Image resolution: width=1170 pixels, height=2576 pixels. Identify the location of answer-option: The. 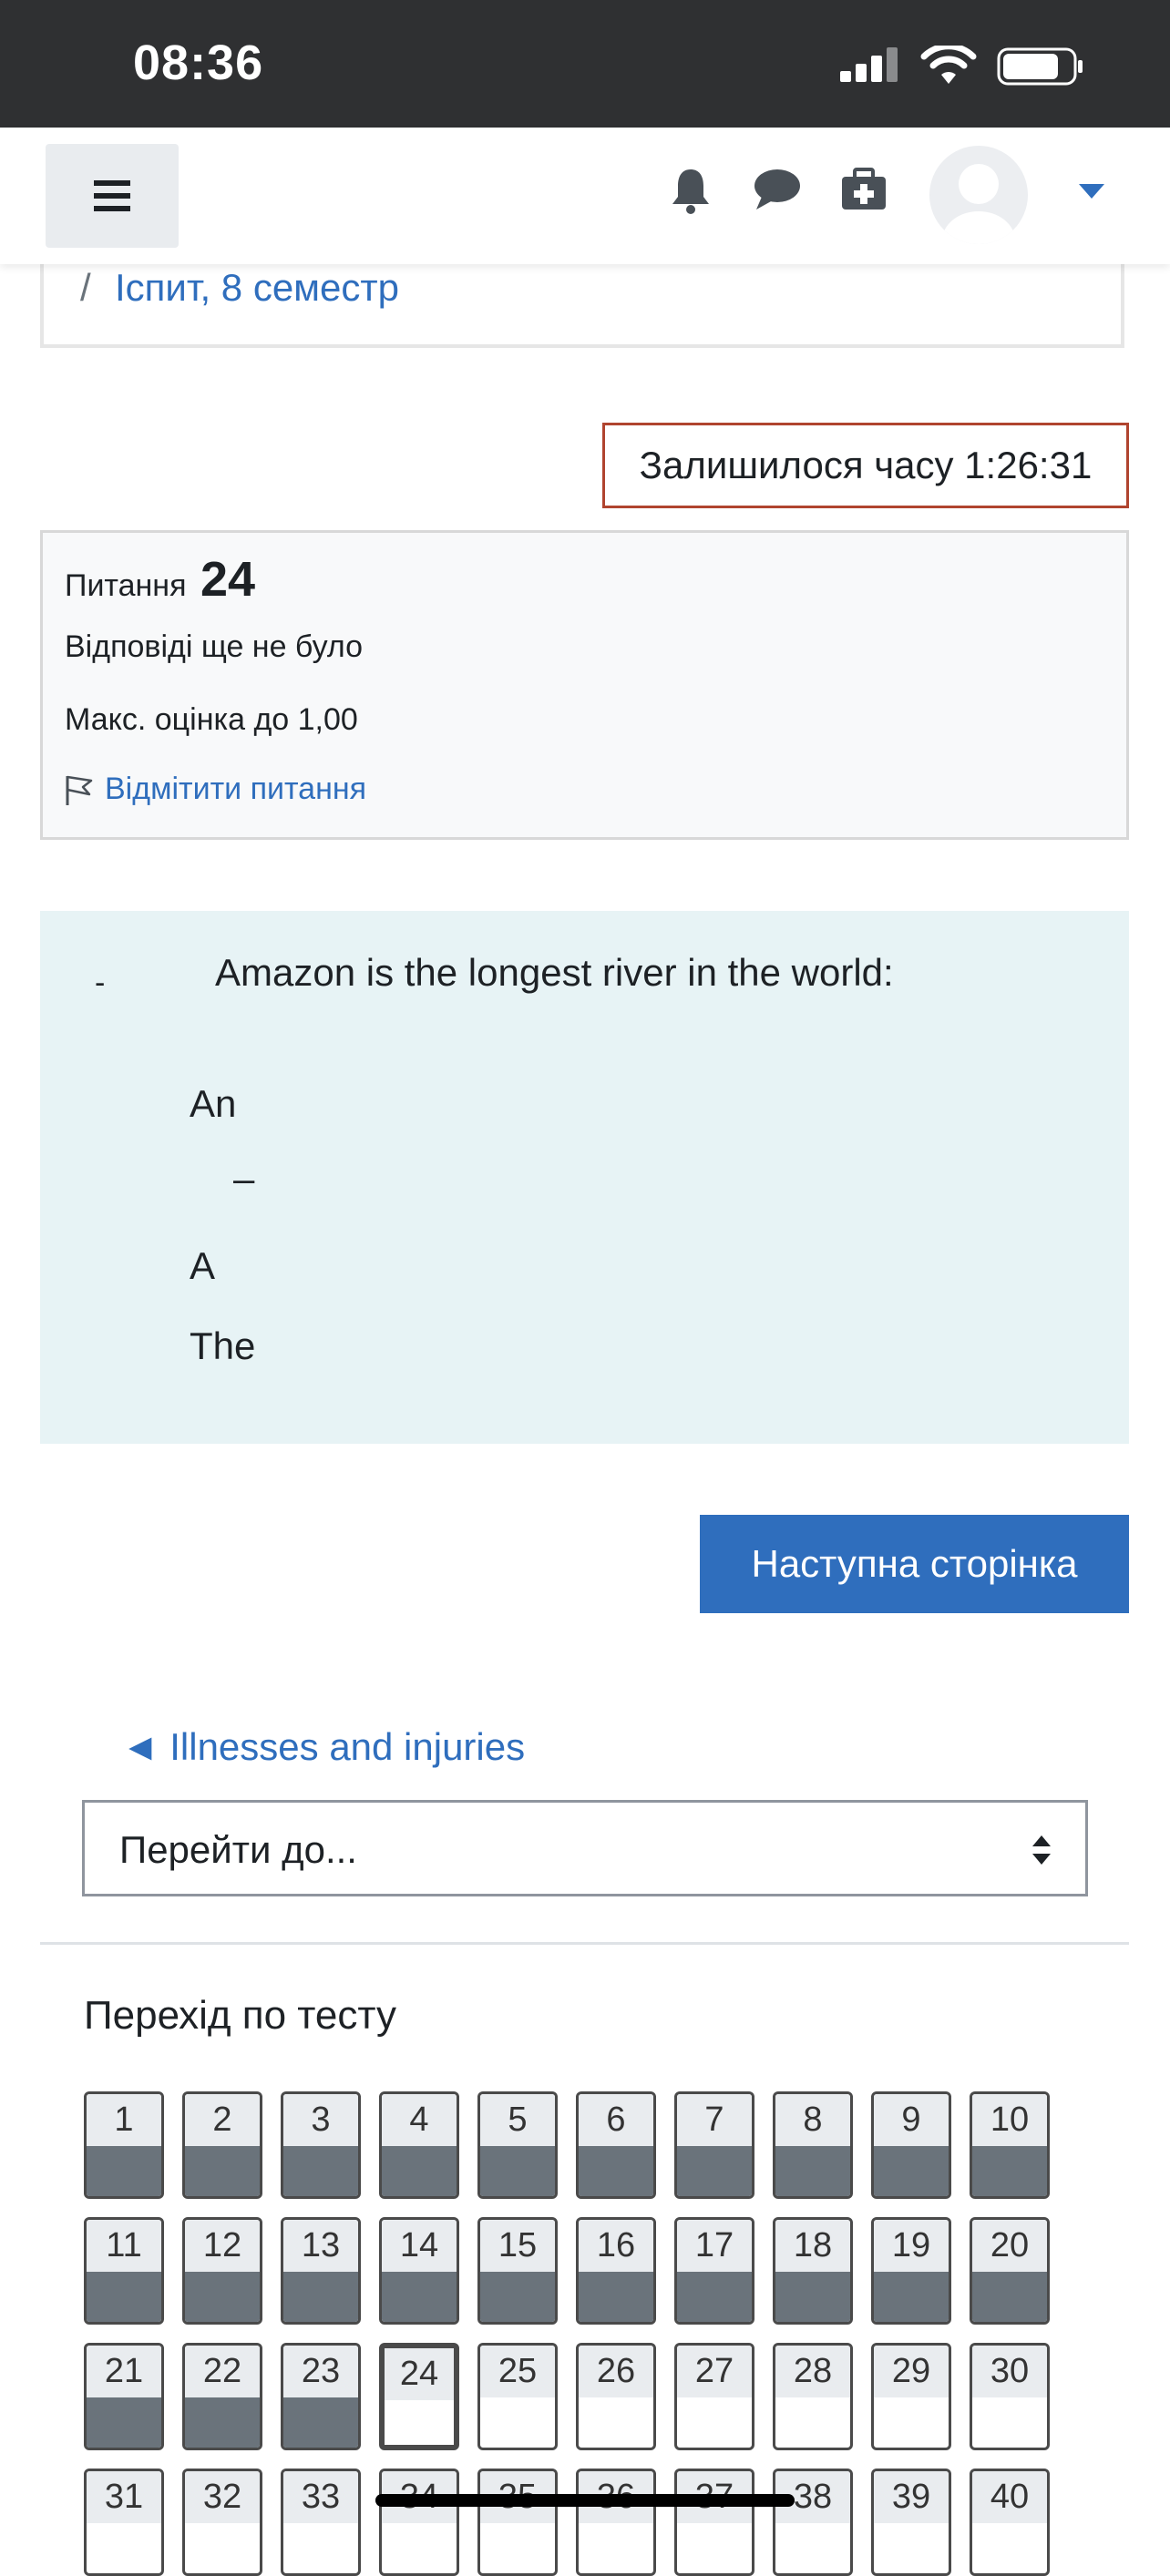
(223, 1346).